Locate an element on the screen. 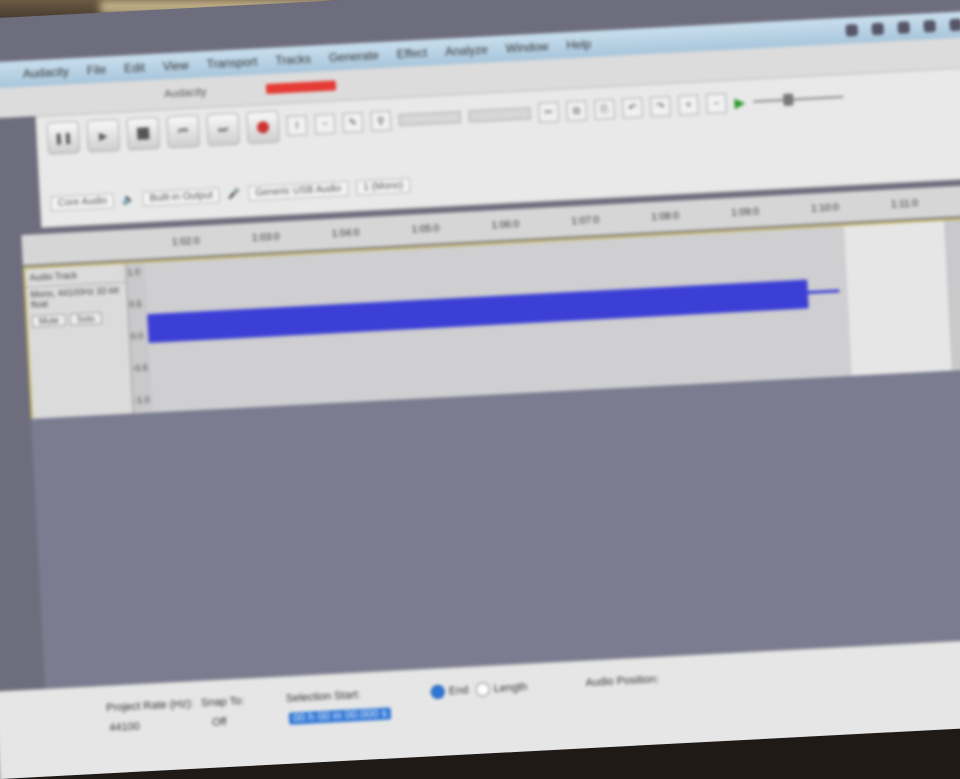 The width and height of the screenshot is (960, 779). selection-start-field: 00 h 00 m 00.000 s is located at coordinates (340, 716).